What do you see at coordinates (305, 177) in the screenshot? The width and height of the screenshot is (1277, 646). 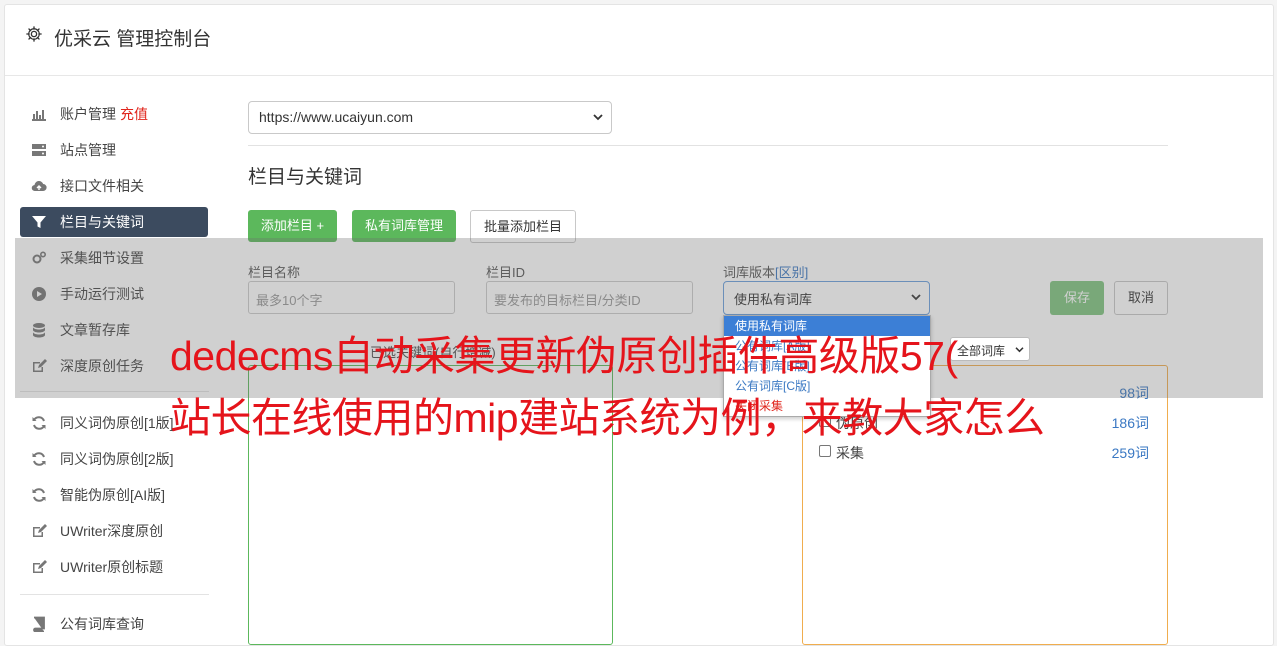 I see `section-title: 栏目与关键词` at bounding box center [305, 177].